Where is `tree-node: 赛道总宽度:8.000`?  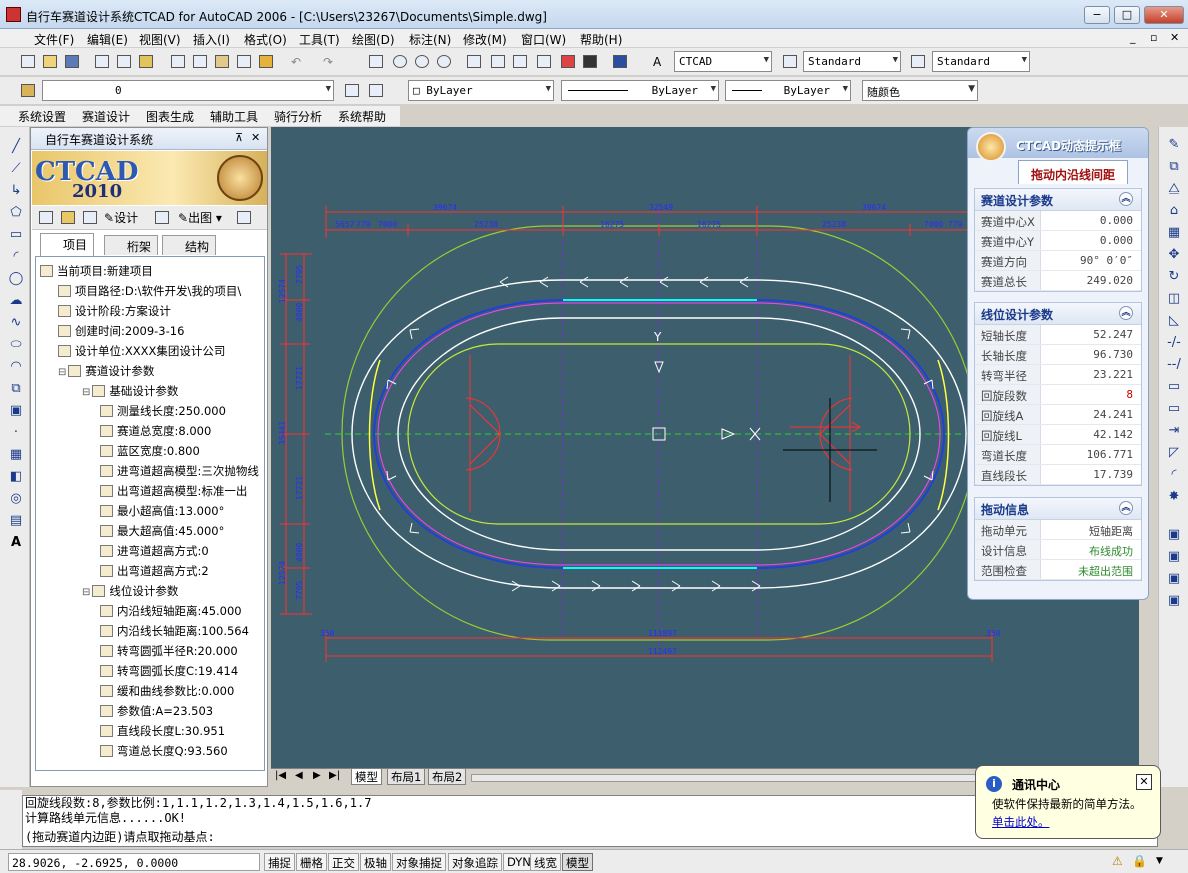
tree-node: 赛道总宽度:8.000 is located at coordinates (155, 431).